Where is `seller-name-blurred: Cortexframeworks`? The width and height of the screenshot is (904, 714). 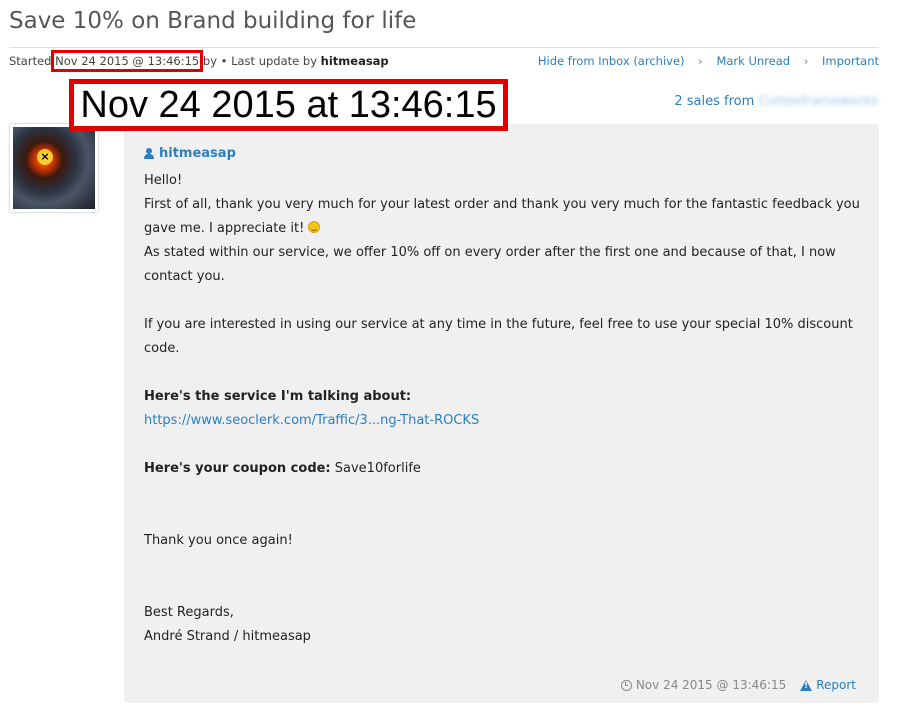
seller-name-blurred: Cortexframeworks is located at coordinates (818, 101).